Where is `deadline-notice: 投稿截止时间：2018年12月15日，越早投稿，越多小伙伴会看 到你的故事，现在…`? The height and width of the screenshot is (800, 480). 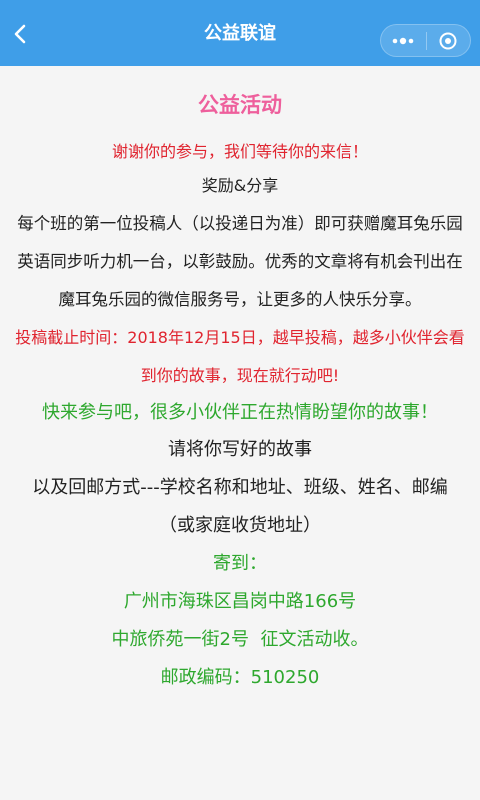
deadline-notice: 投稿截止时间：2018年12月15日，越早投稿，越多小伙伴会看 到你的故事，现在… is located at coordinates (240, 357).